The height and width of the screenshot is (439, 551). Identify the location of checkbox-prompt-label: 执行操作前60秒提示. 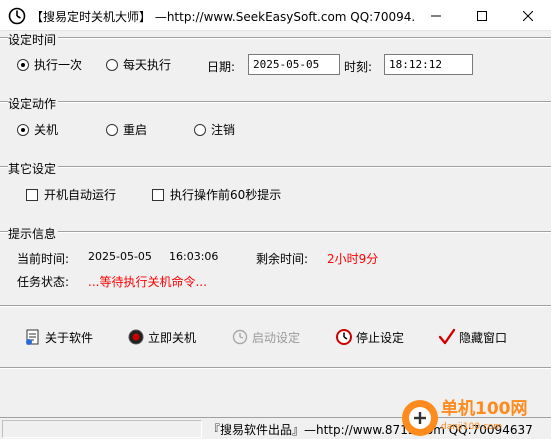
(226, 195).